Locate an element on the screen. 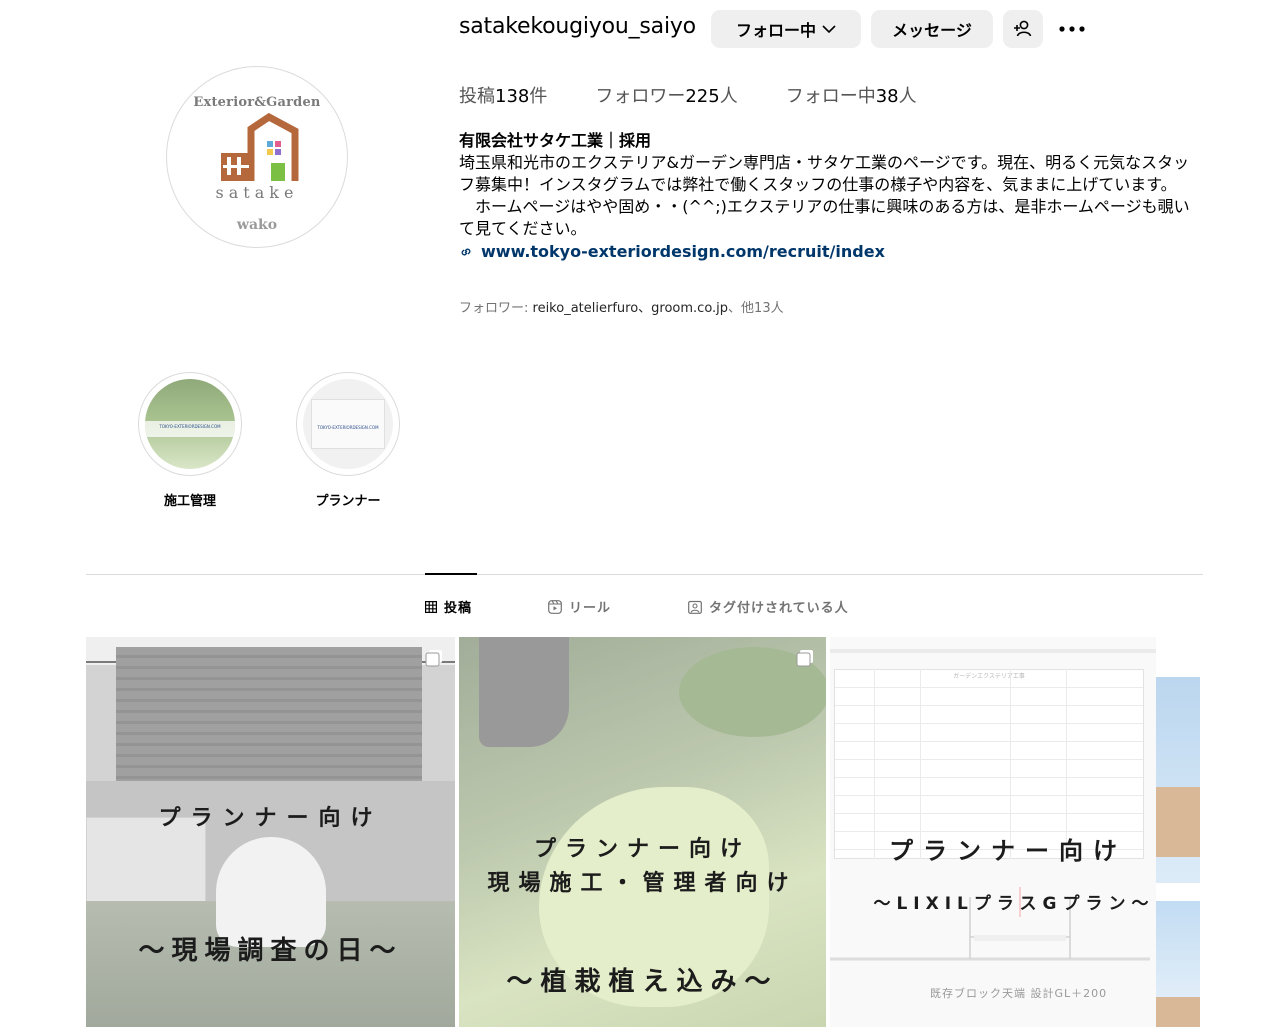 This screenshot has height=1027, width=1280. post-caption-line2: ～LIXILプラスGプラン～ is located at coordinates (1014, 904).